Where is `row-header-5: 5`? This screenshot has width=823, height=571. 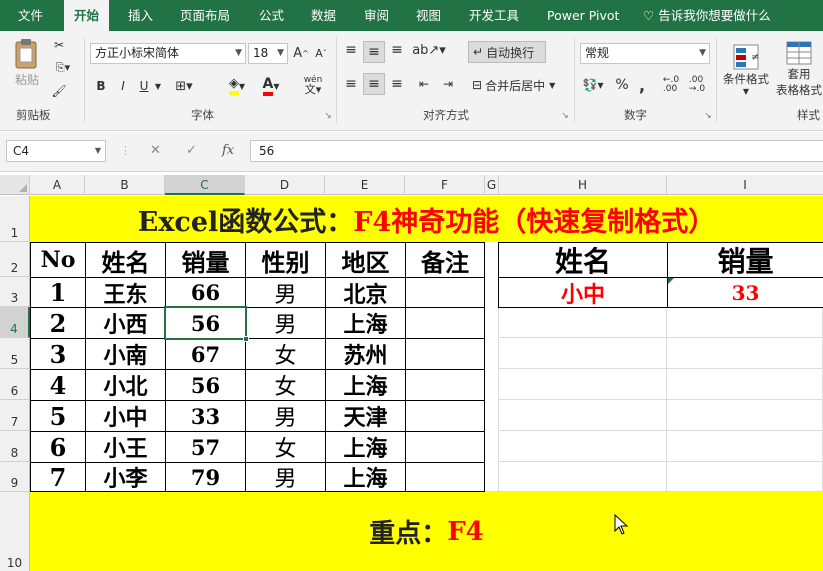
row-header-5: 5 is located at coordinates (15, 353).